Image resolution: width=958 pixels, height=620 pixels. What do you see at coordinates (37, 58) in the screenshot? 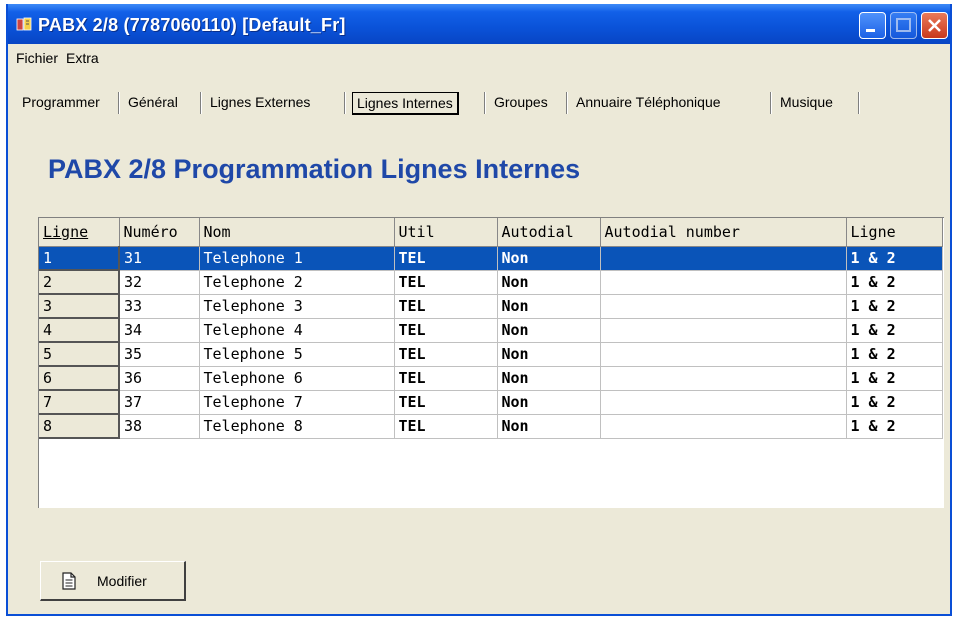
I see `menu-fichier: Fichier` at bounding box center [37, 58].